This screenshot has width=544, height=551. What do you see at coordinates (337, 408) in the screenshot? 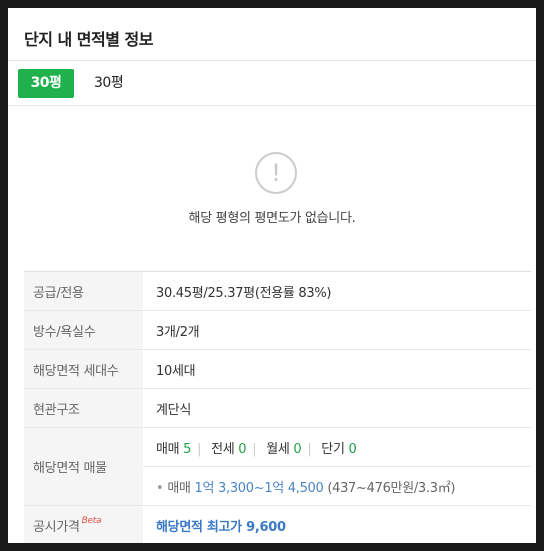
I see `row-value: 계단식` at bounding box center [337, 408].